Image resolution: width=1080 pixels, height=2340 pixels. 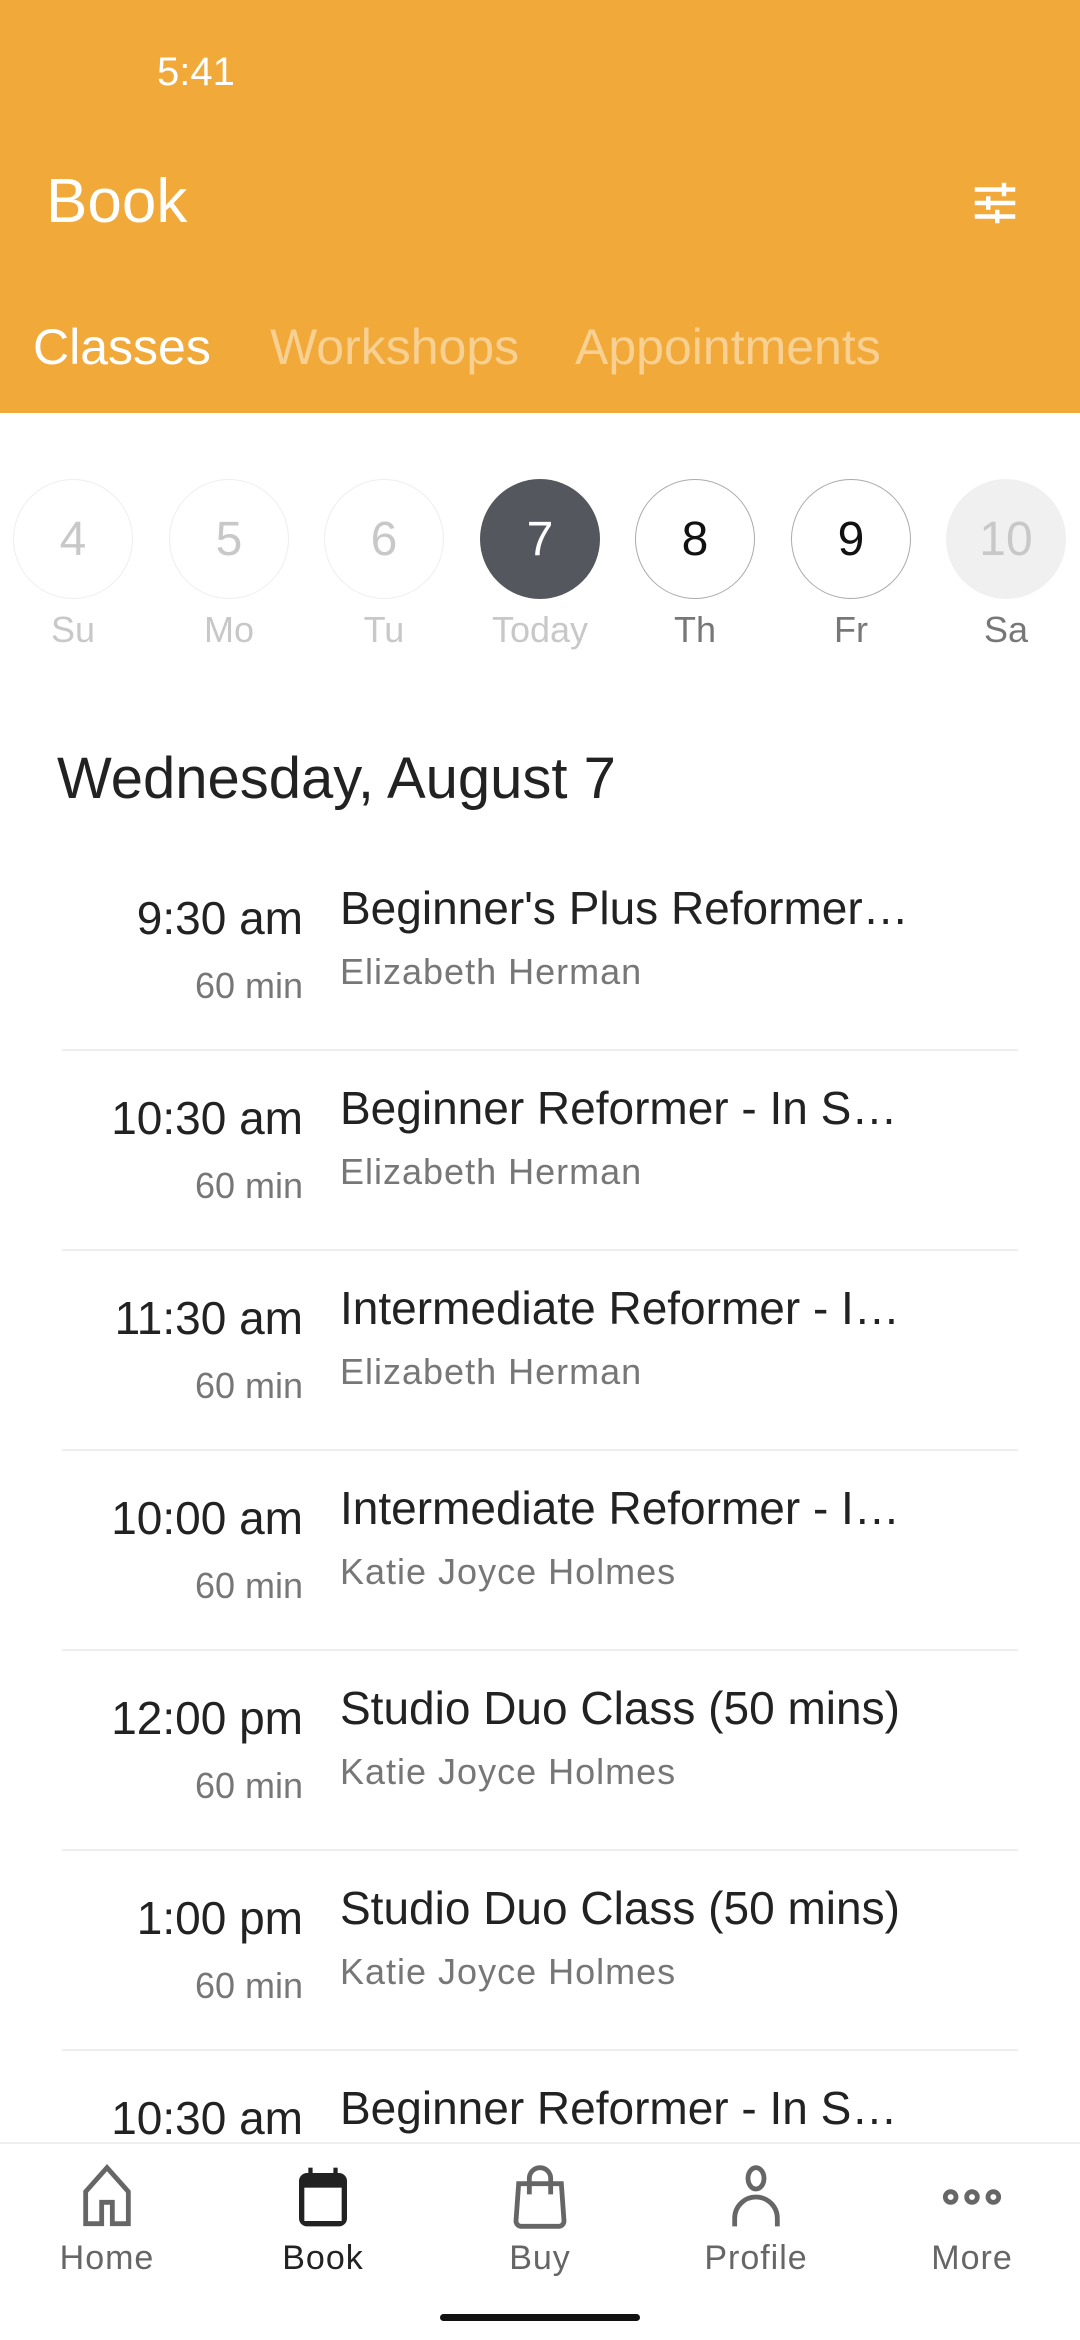 I want to click on class-time: 9:30 am, so click(x=219, y=918).